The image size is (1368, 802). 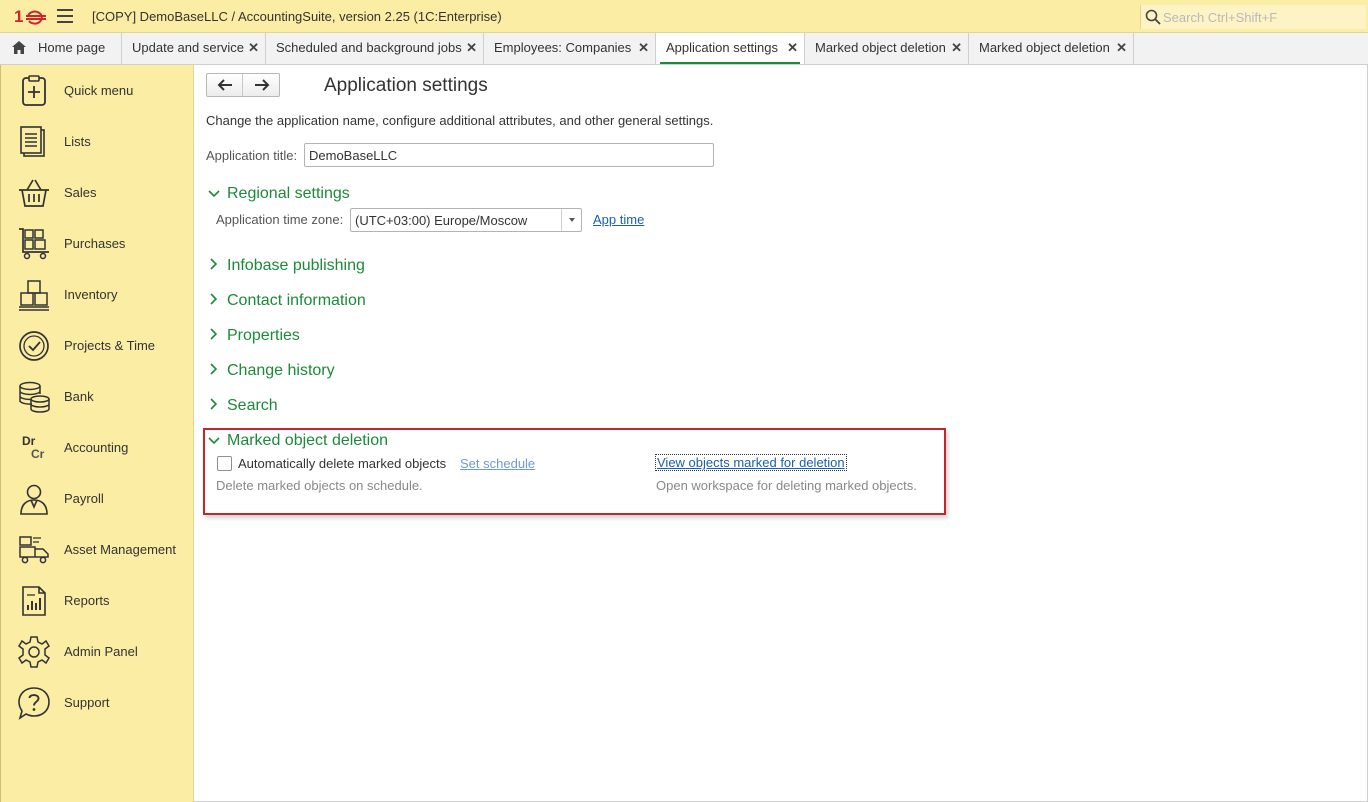 What do you see at coordinates (243, 406) in the screenshot?
I see `group-search: Search` at bounding box center [243, 406].